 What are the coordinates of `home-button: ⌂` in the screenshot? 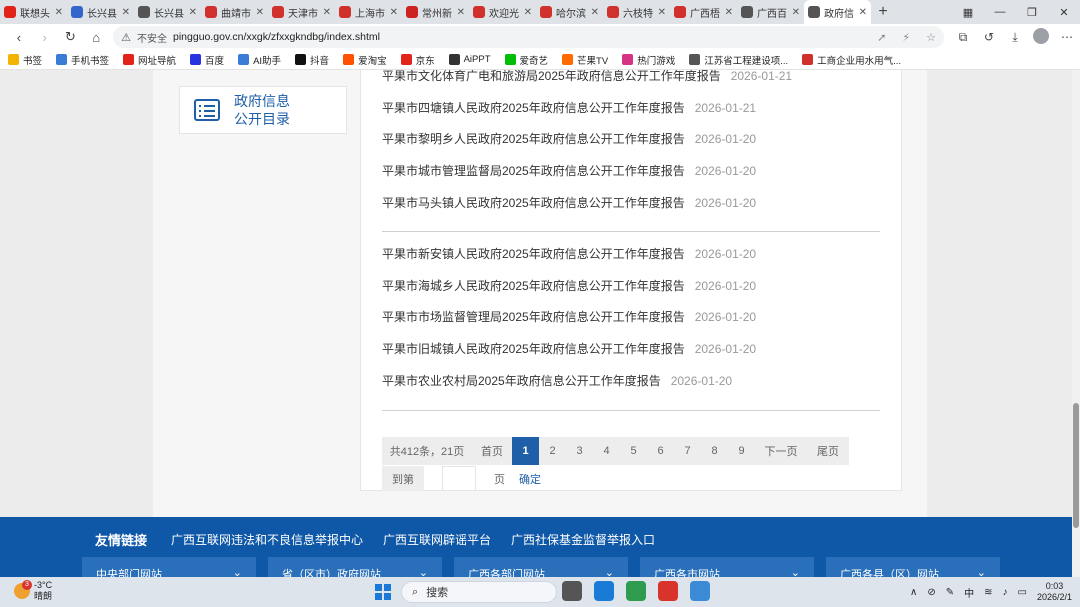 It's located at (96, 37).